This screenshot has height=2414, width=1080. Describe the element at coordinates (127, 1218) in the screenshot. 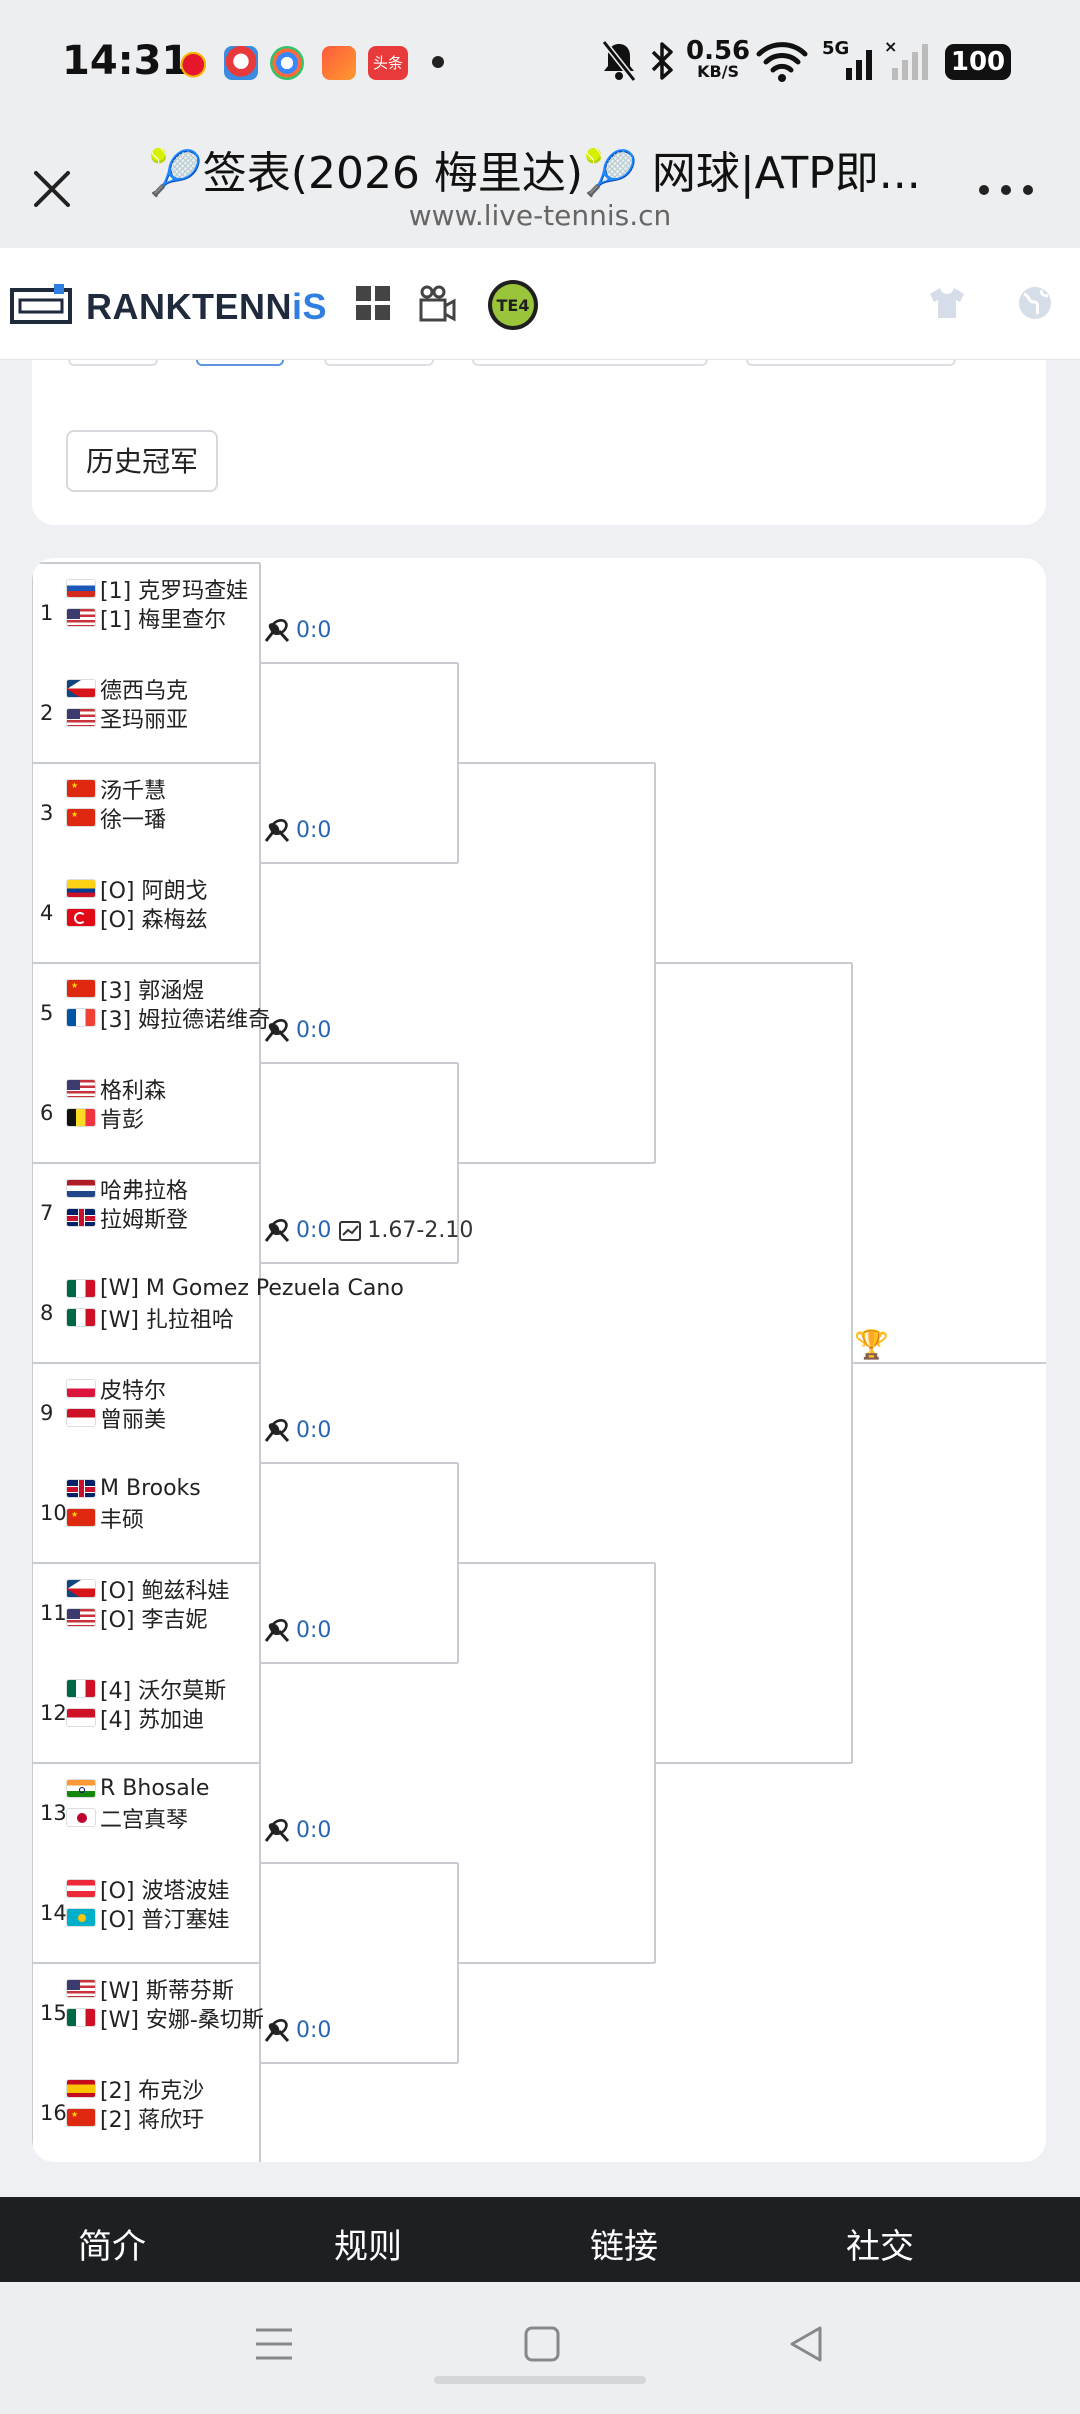

I see `player-row: 拉姆斯登` at that location.